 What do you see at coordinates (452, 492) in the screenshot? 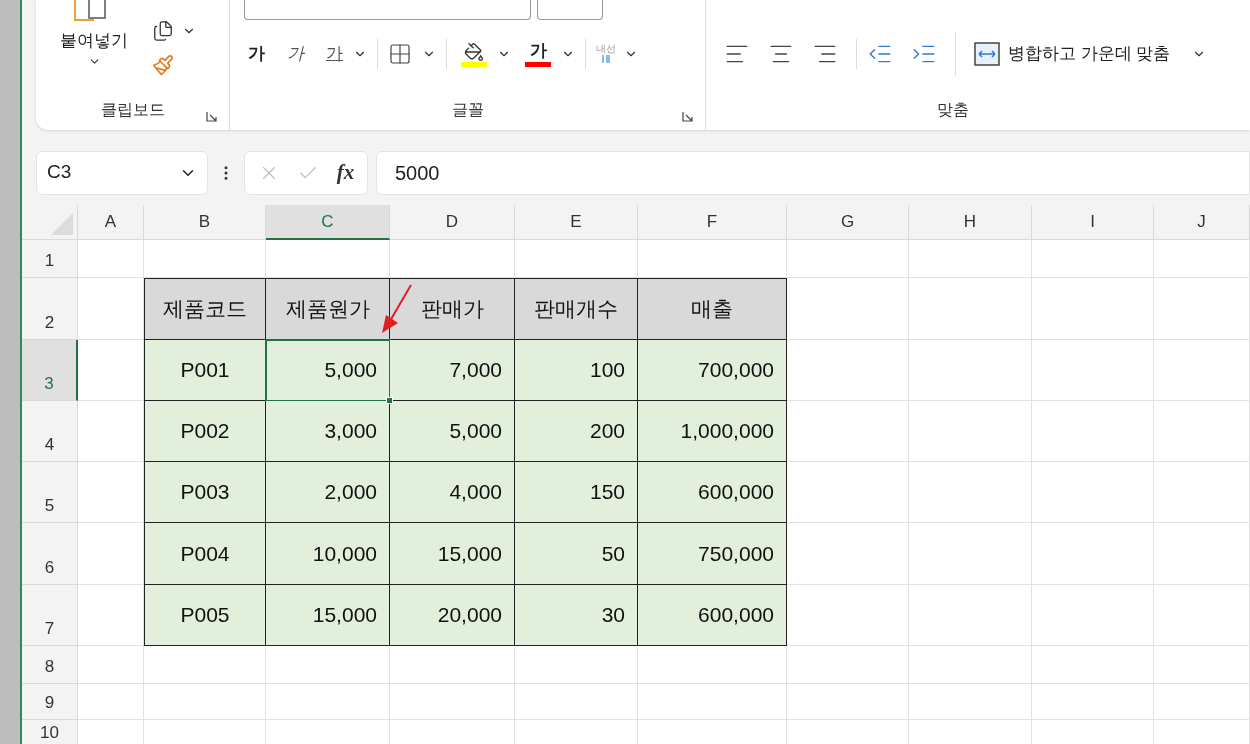
I see `table-cell: 4,000` at bounding box center [452, 492].